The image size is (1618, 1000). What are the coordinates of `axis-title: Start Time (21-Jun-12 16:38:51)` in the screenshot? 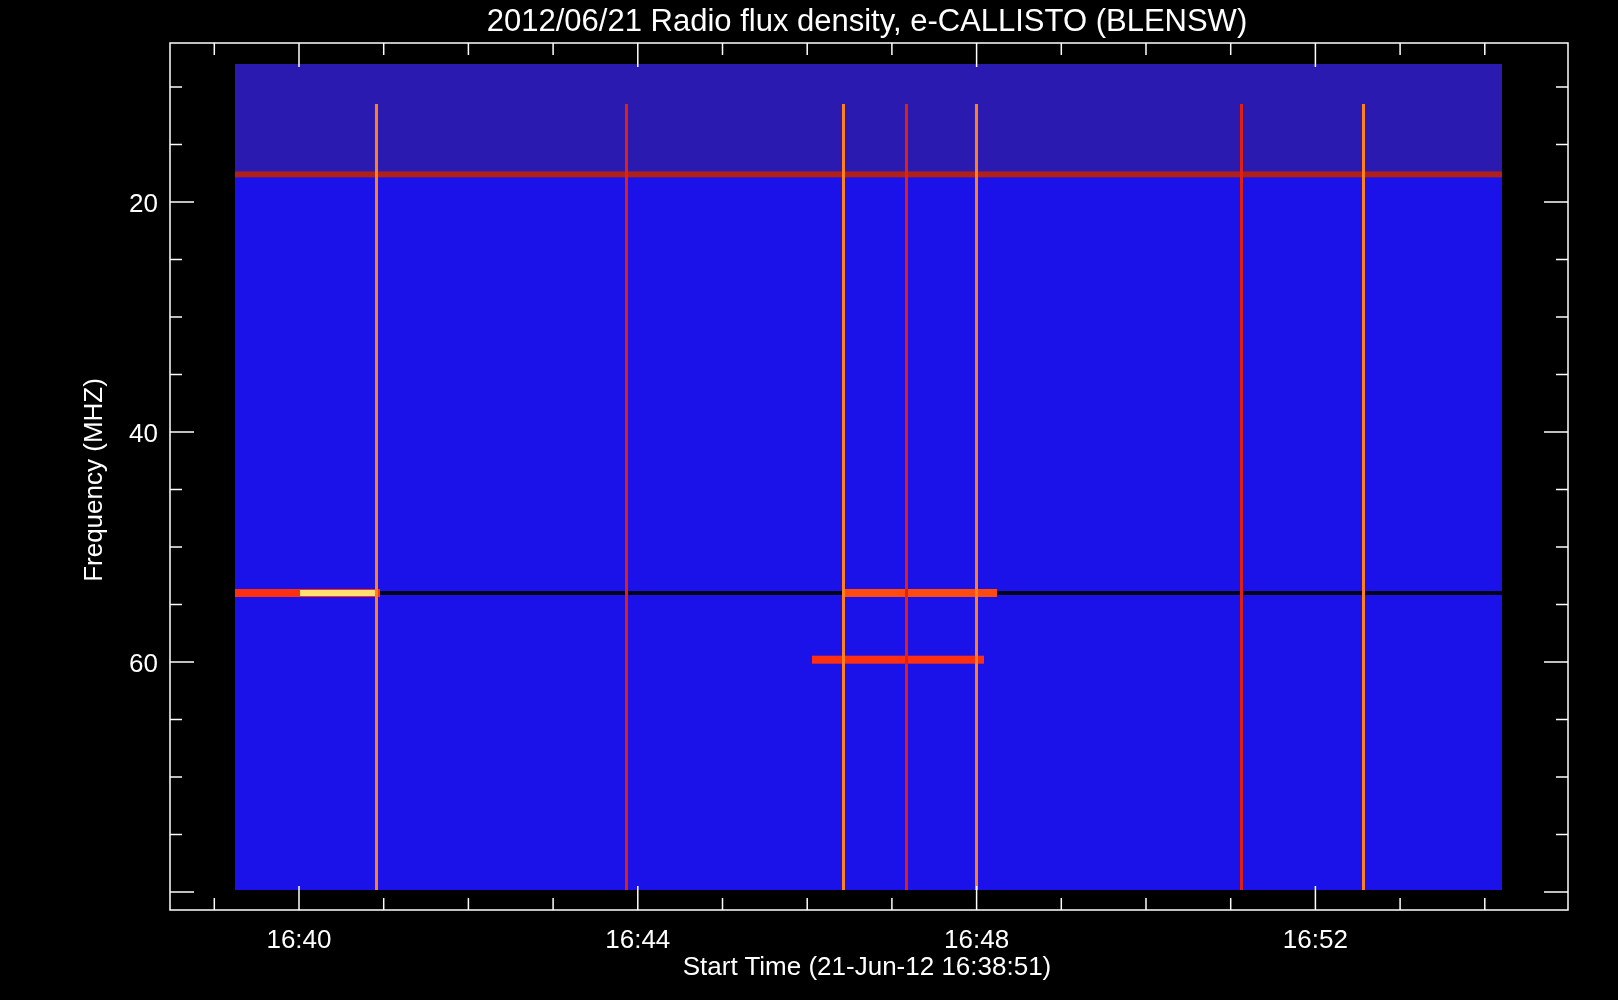 It's located at (867, 966).